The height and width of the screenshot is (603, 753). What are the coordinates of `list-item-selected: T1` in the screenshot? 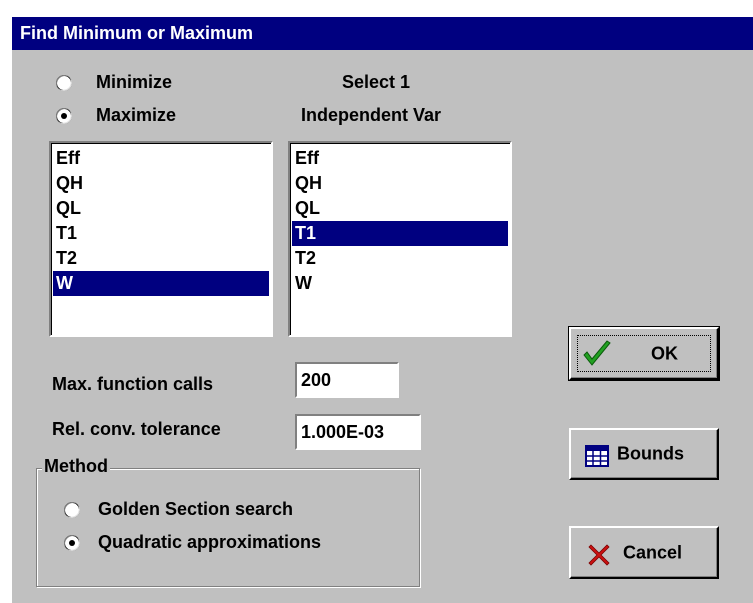 It's located at (400, 233).